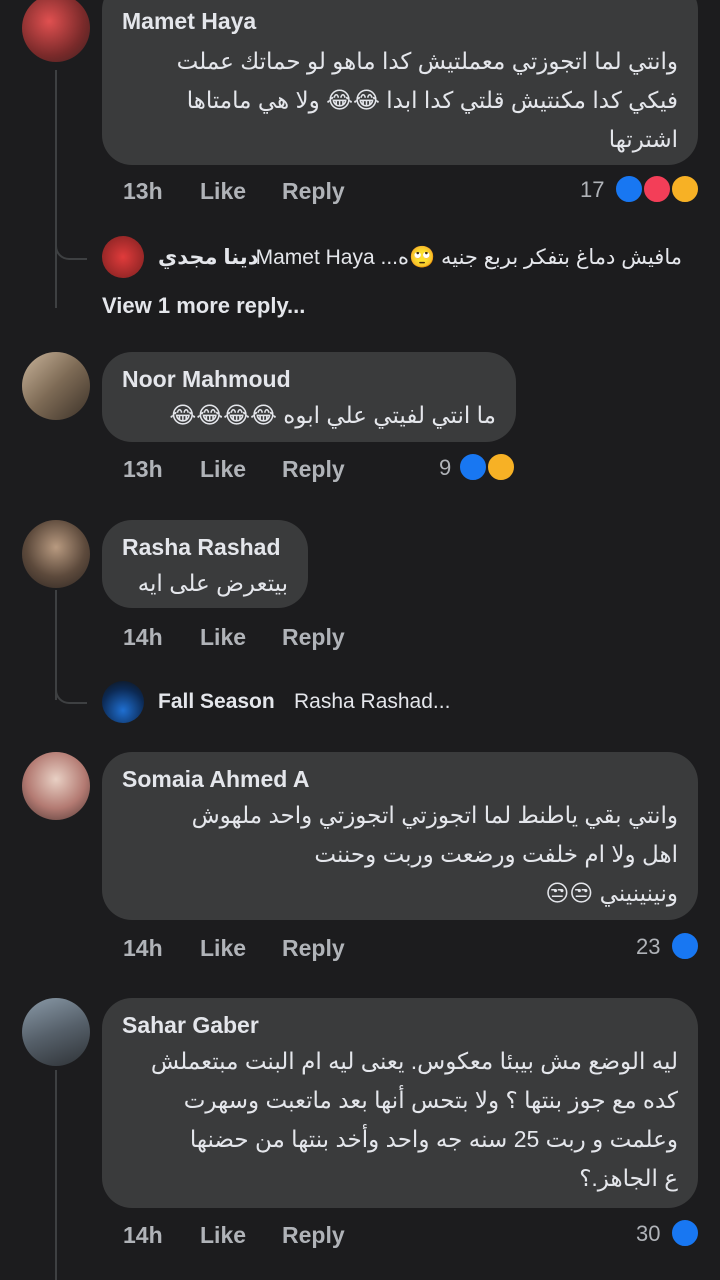 The width and height of the screenshot is (720, 1280). I want to click on love-reaction-icon, so click(657, 189).